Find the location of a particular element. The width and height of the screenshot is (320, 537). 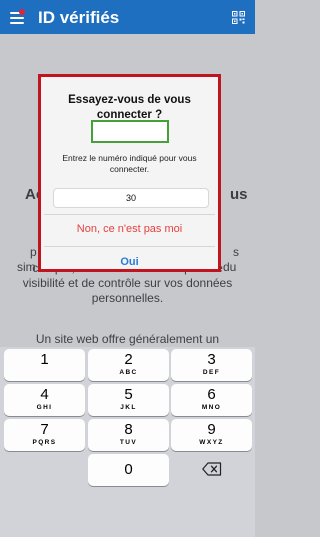

page-title: ID vérifiés is located at coordinates (79, 17).